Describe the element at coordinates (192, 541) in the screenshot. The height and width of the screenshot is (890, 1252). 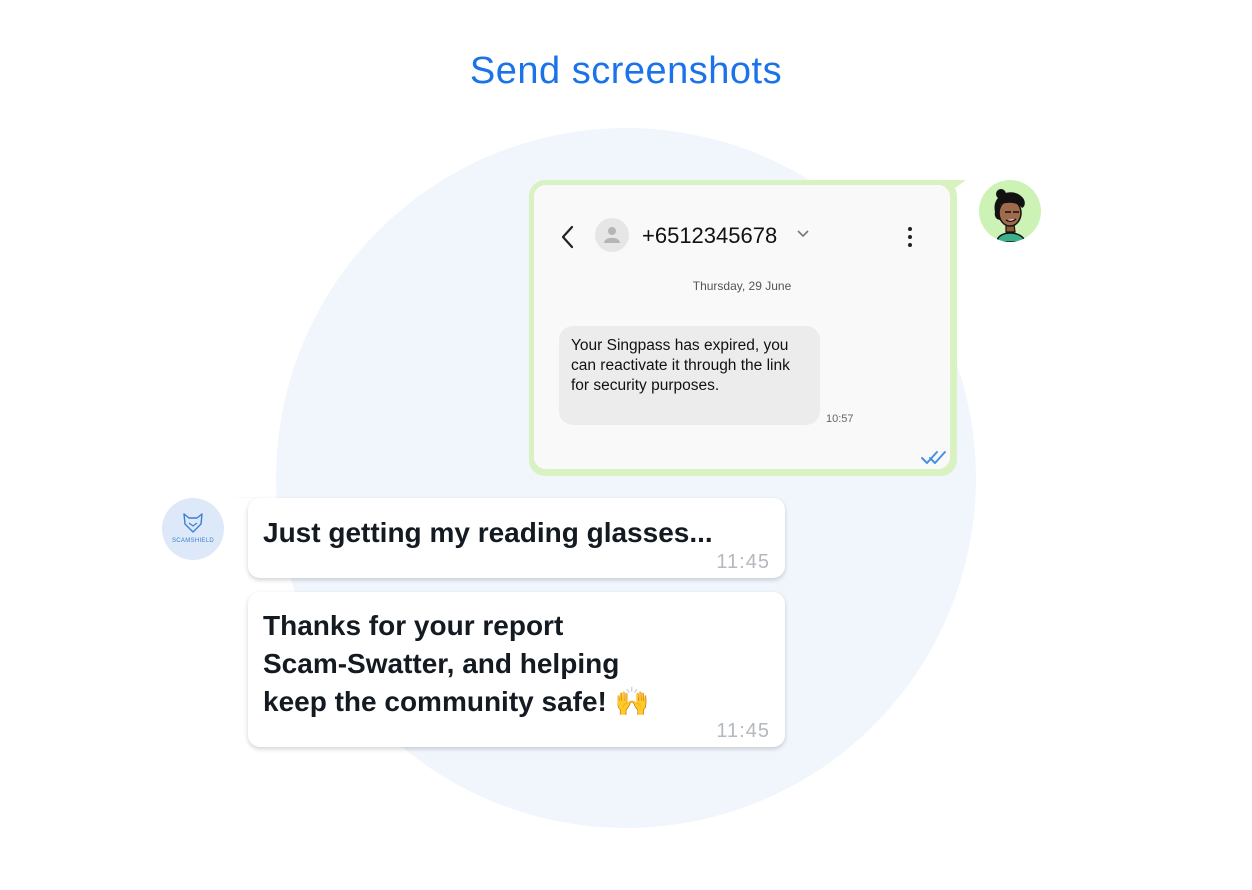
I see `scamshield-brand: SCAMSHIELD` at that location.